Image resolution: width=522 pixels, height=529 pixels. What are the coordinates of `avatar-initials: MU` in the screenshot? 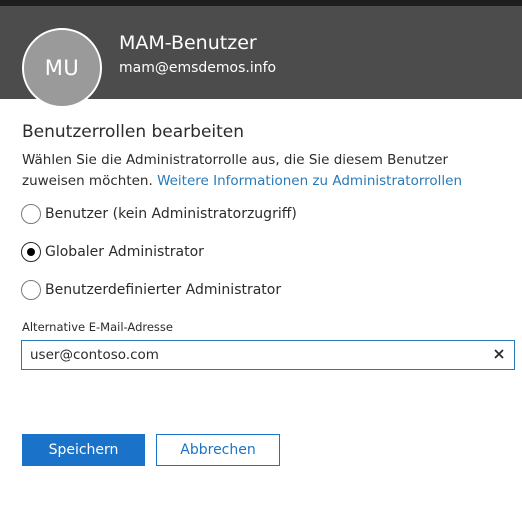 It's located at (62, 68).